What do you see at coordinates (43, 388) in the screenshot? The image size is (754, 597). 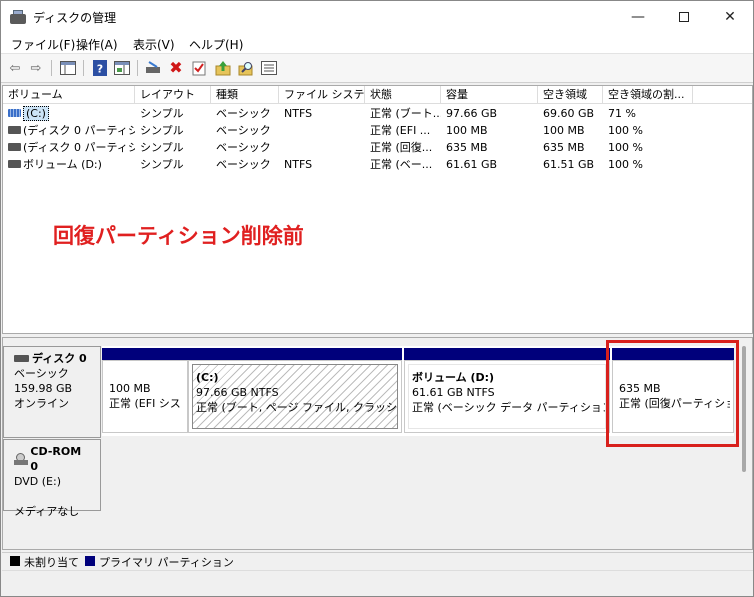 I see `disk-size: 159.98 GB` at bounding box center [43, 388].